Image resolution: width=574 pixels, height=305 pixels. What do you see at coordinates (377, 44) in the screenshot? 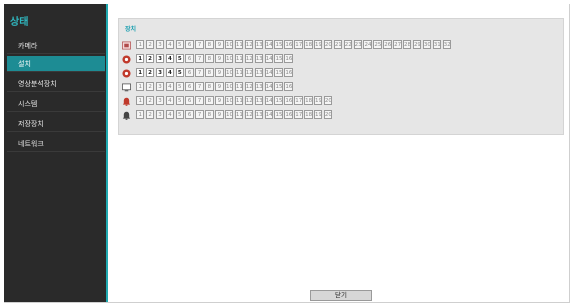
I see `channel-cell: 25` at bounding box center [377, 44].